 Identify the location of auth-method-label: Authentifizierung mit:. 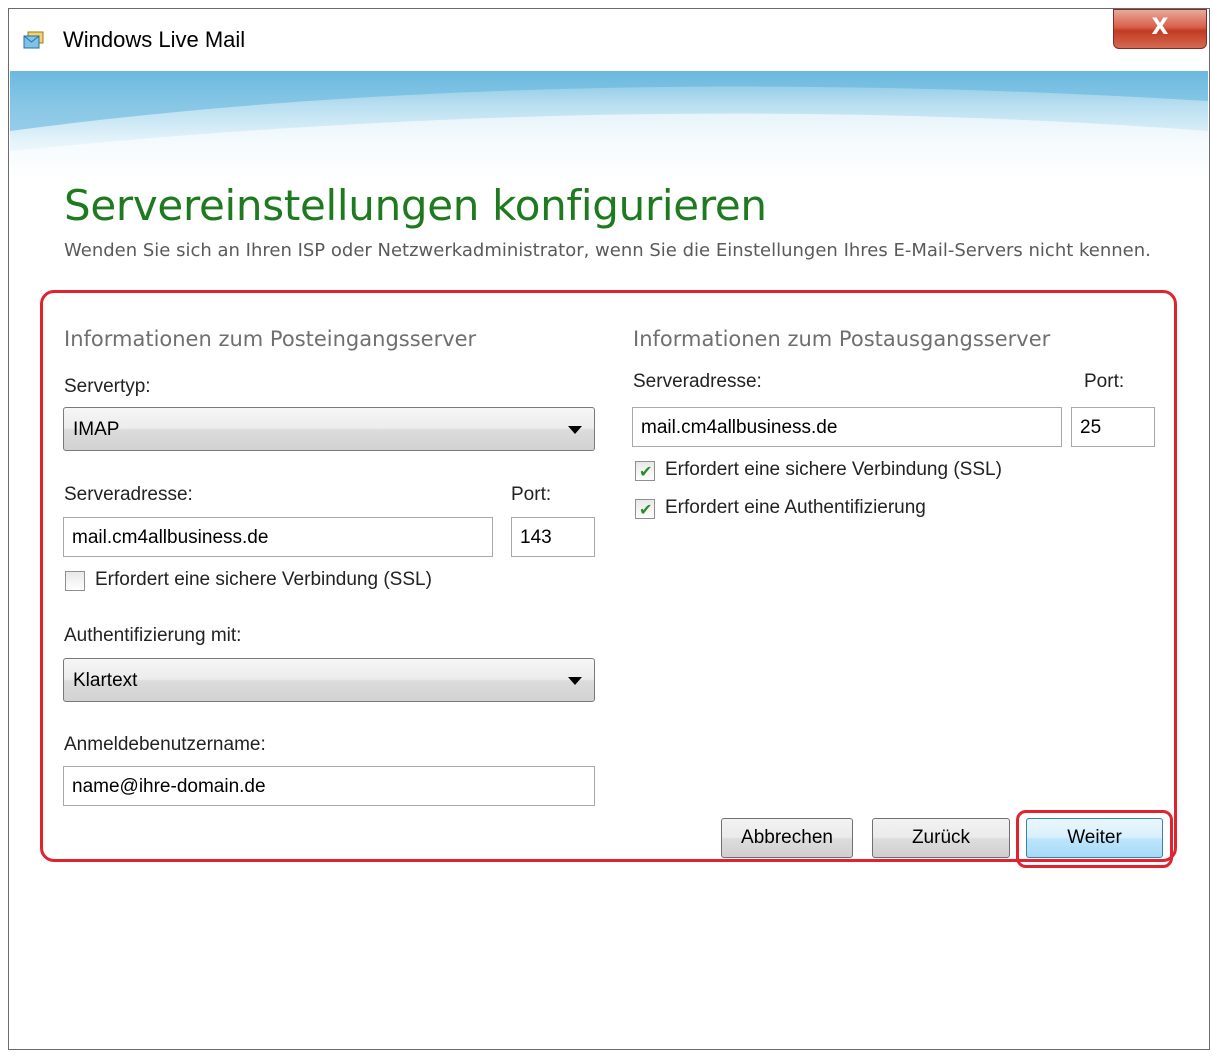
(153, 635).